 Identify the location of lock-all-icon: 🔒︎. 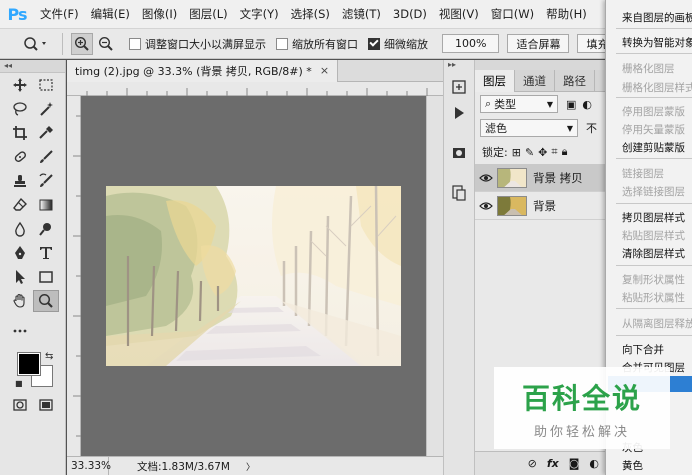
(565, 152).